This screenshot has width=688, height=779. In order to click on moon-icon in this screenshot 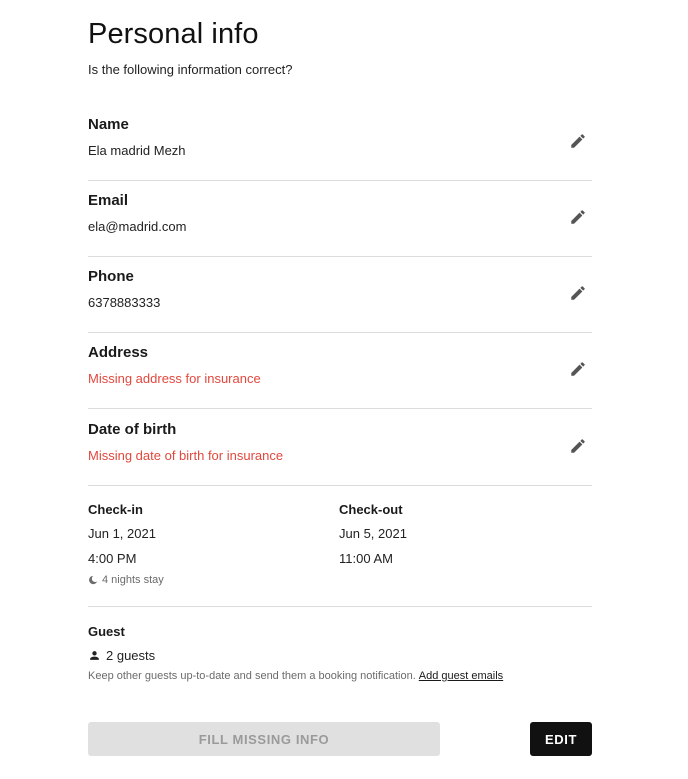, I will do `click(93, 580)`.